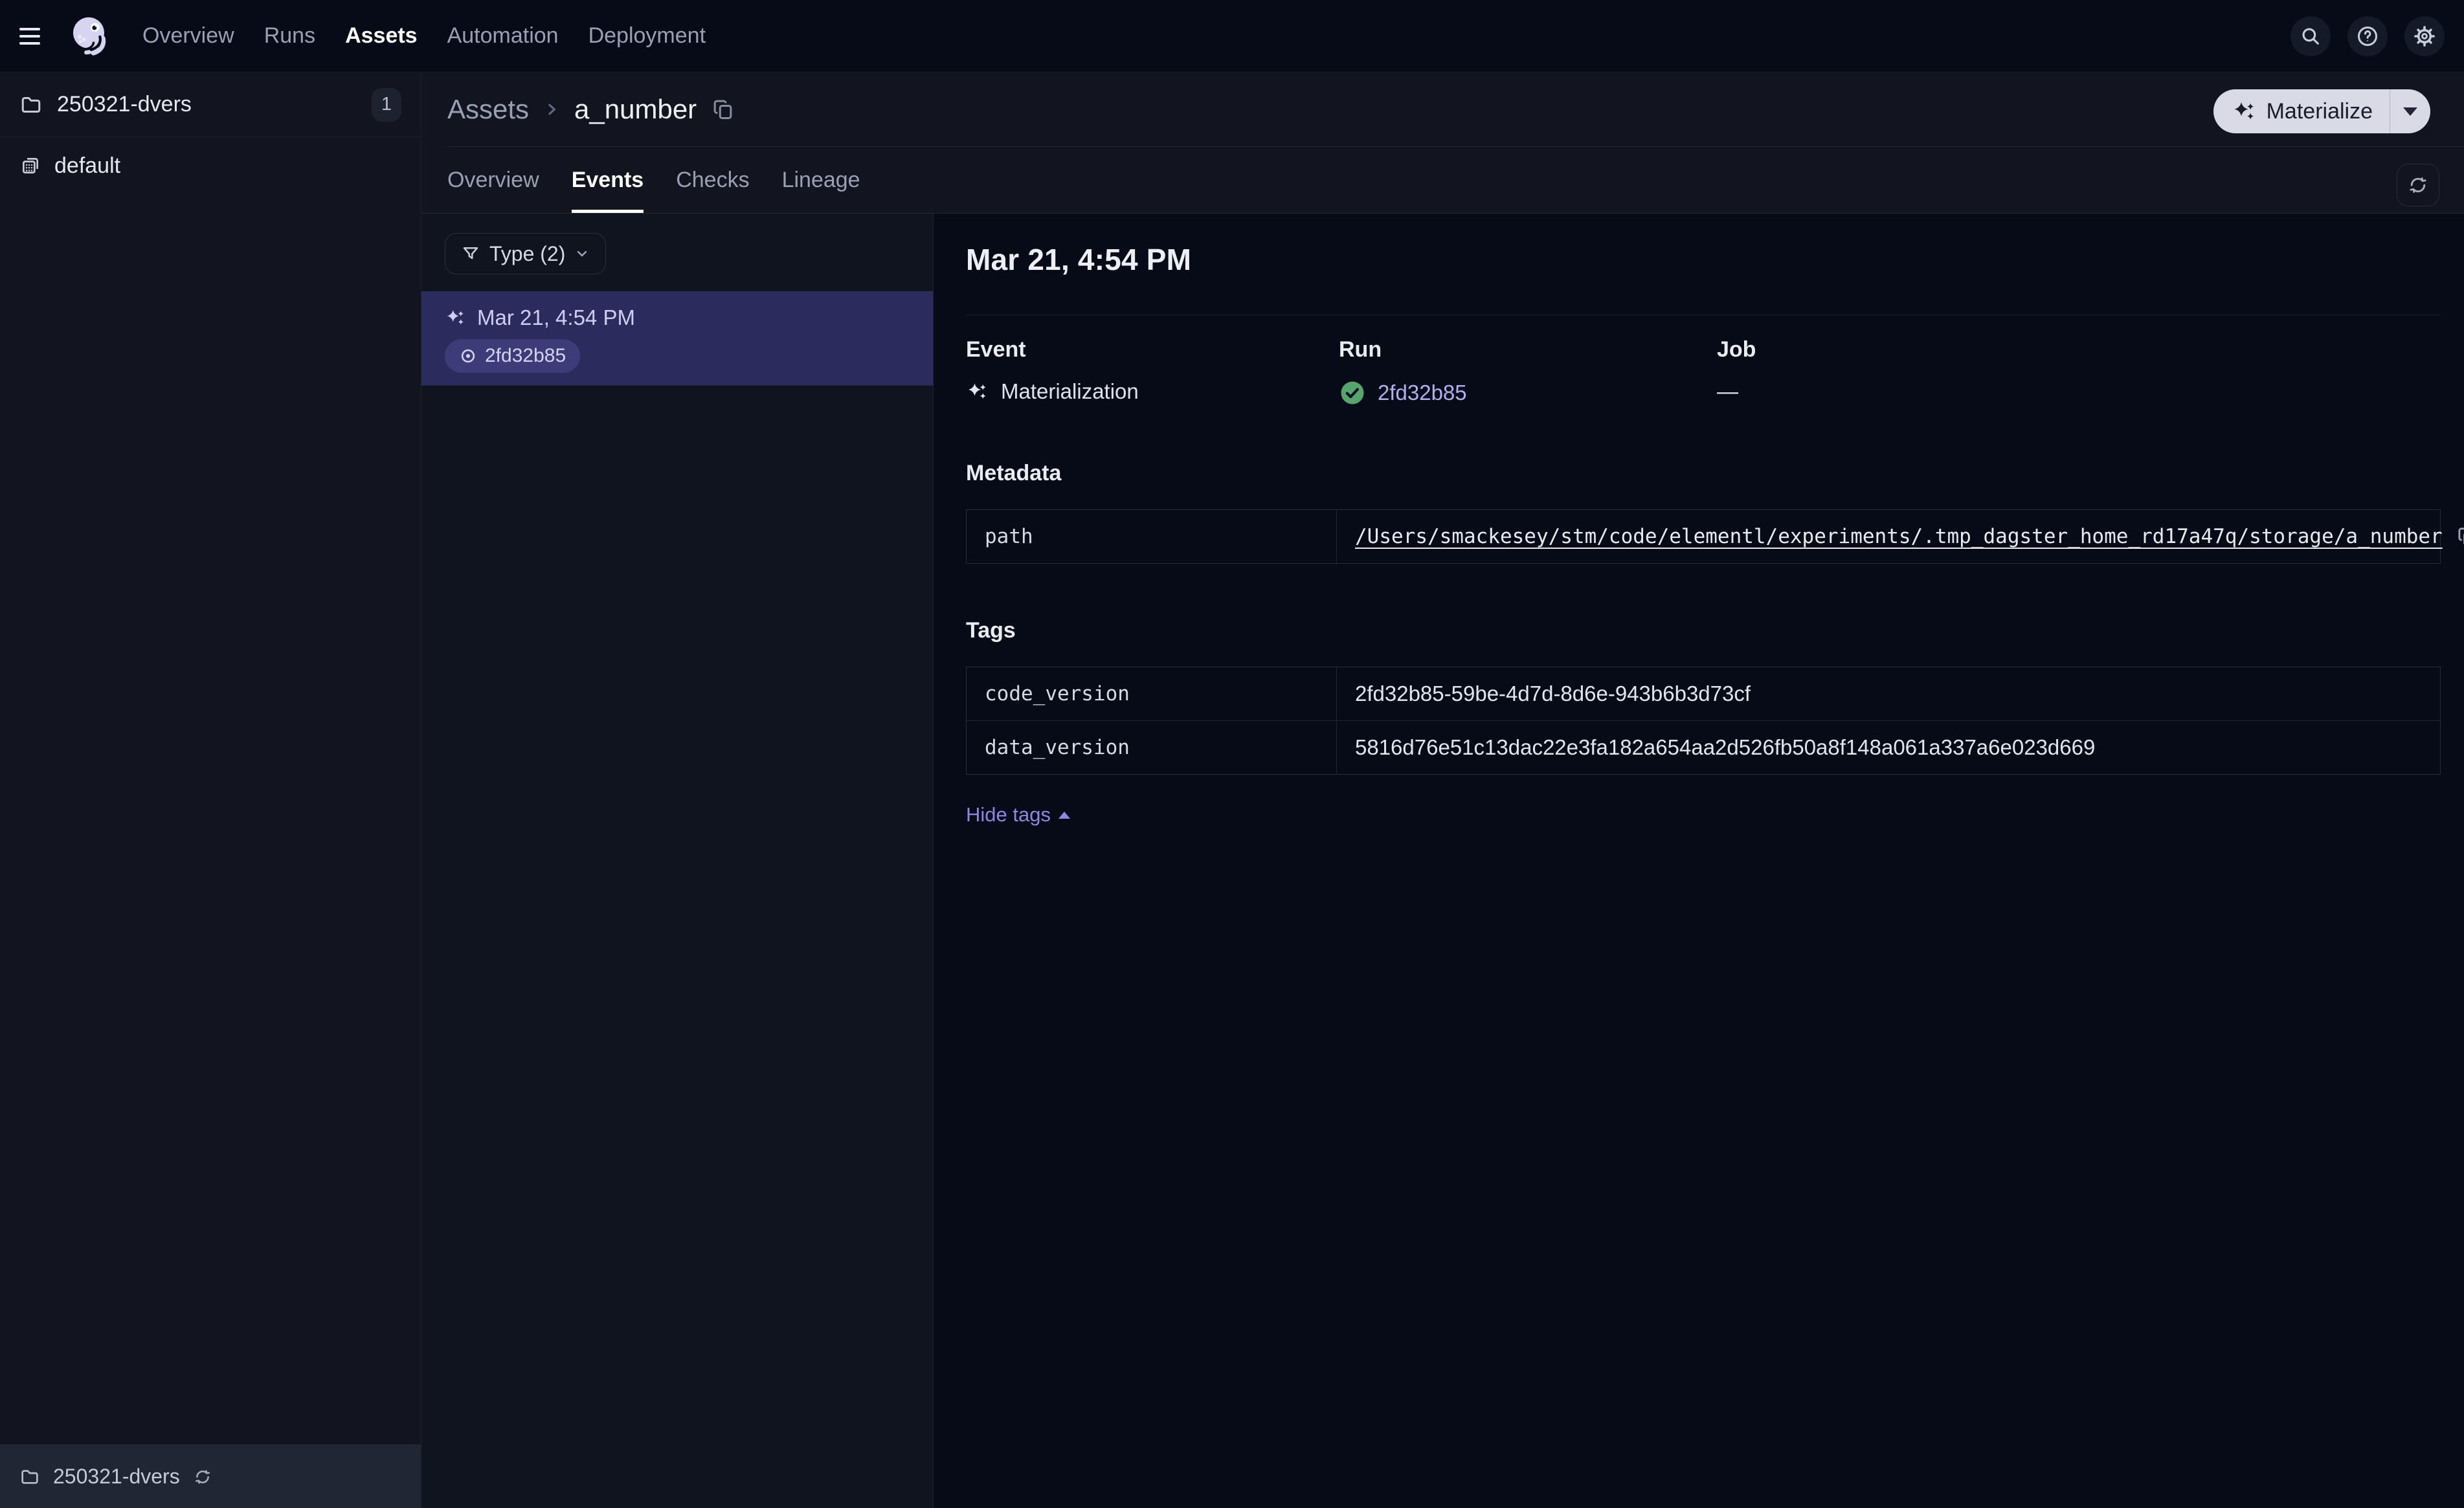 The width and height of the screenshot is (2464, 1508). I want to click on type-filter-label: Type (2), so click(528, 253).